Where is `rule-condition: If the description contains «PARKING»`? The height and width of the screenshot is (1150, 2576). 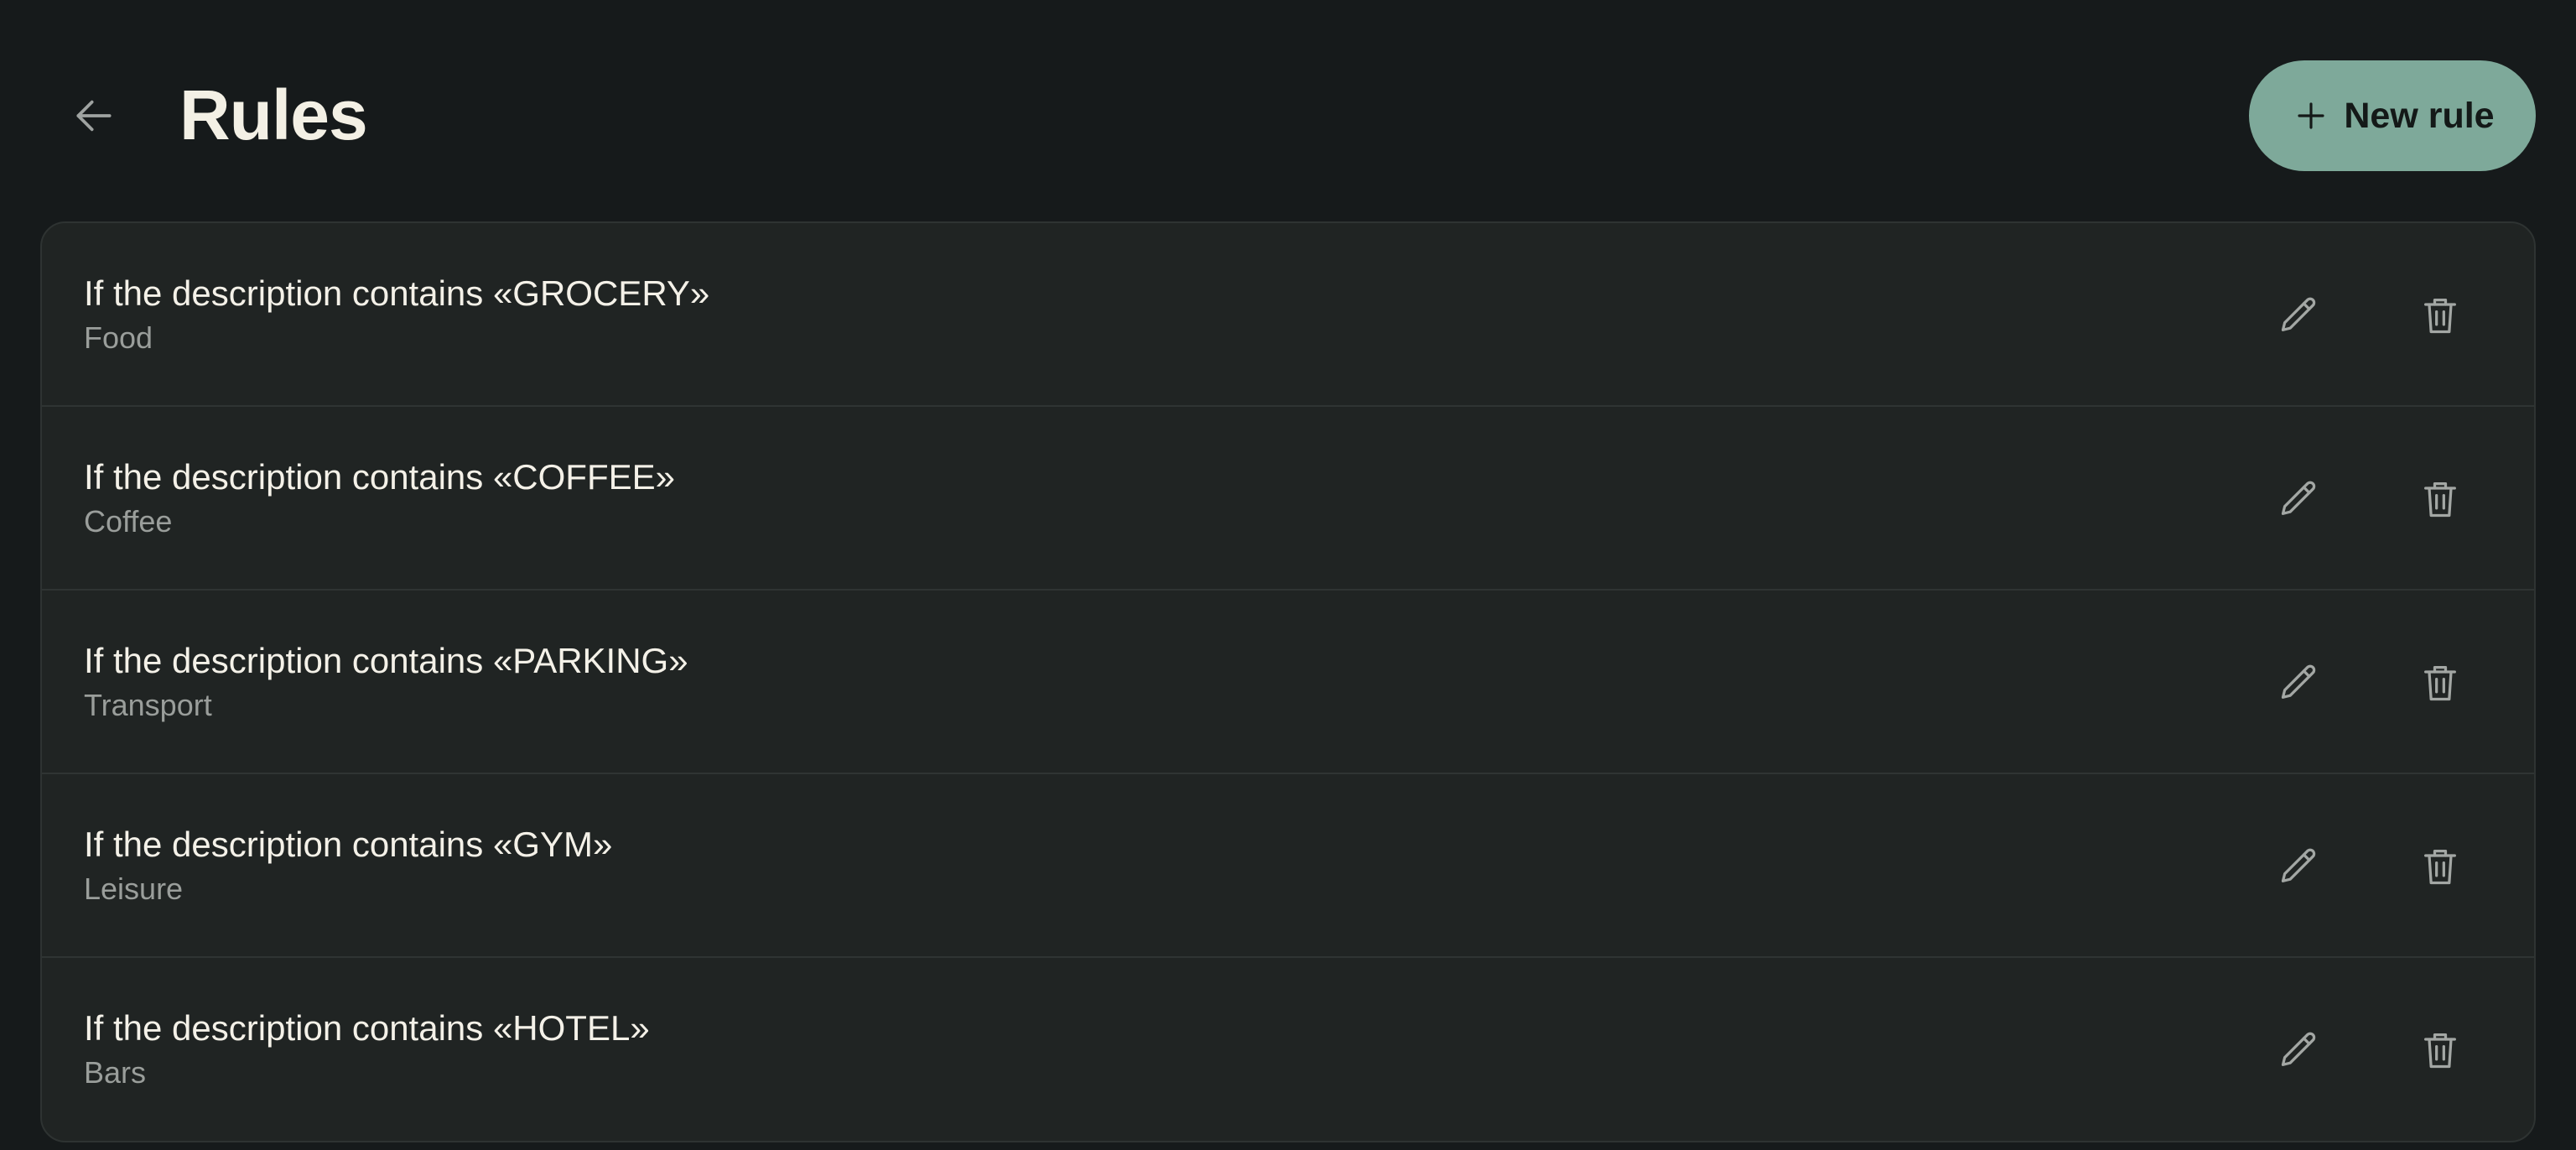
rule-condition: If the description contains «PARKING» is located at coordinates (386, 660).